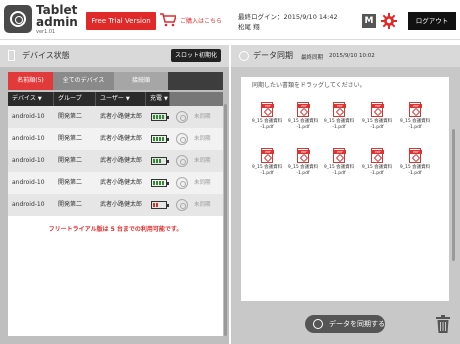 The height and width of the screenshot is (344, 460). I want to click on version-label: ver1.01, so click(46, 32).